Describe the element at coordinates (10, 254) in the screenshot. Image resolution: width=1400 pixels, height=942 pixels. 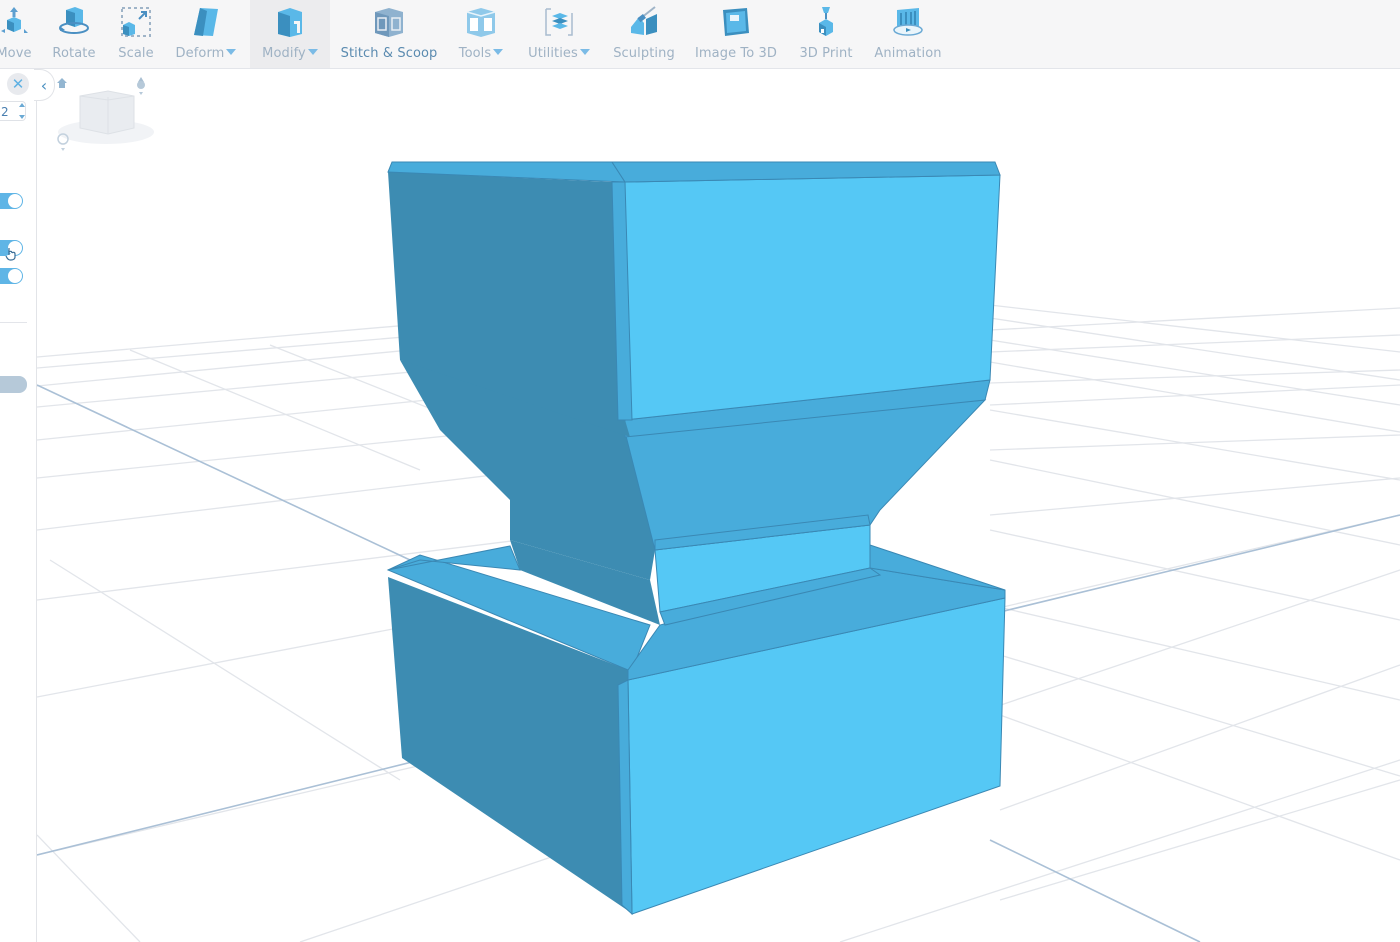
I see `hand-cursor-icon` at that location.